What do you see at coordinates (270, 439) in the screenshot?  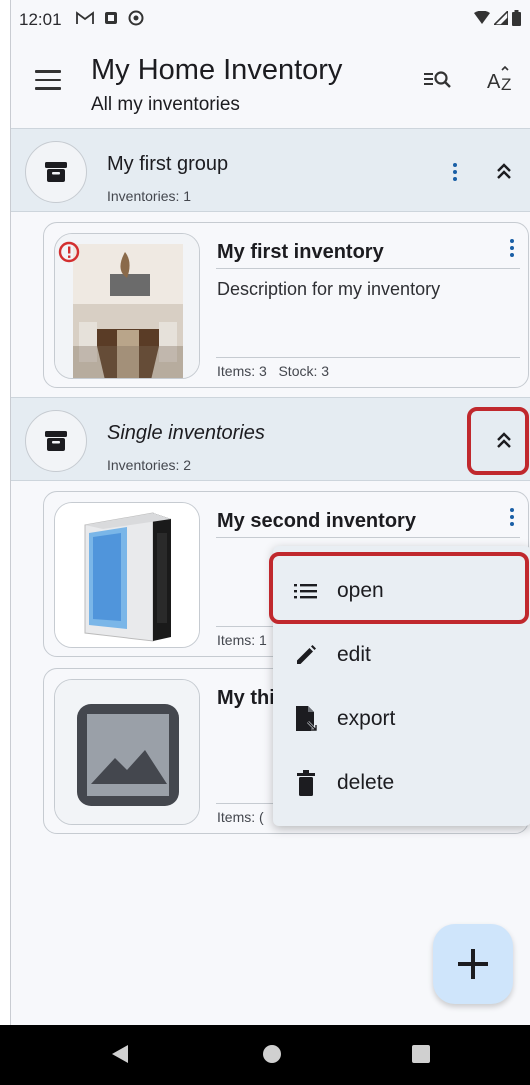 I see `group-header: Single inventories Inventories: 2` at bounding box center [270, 439].